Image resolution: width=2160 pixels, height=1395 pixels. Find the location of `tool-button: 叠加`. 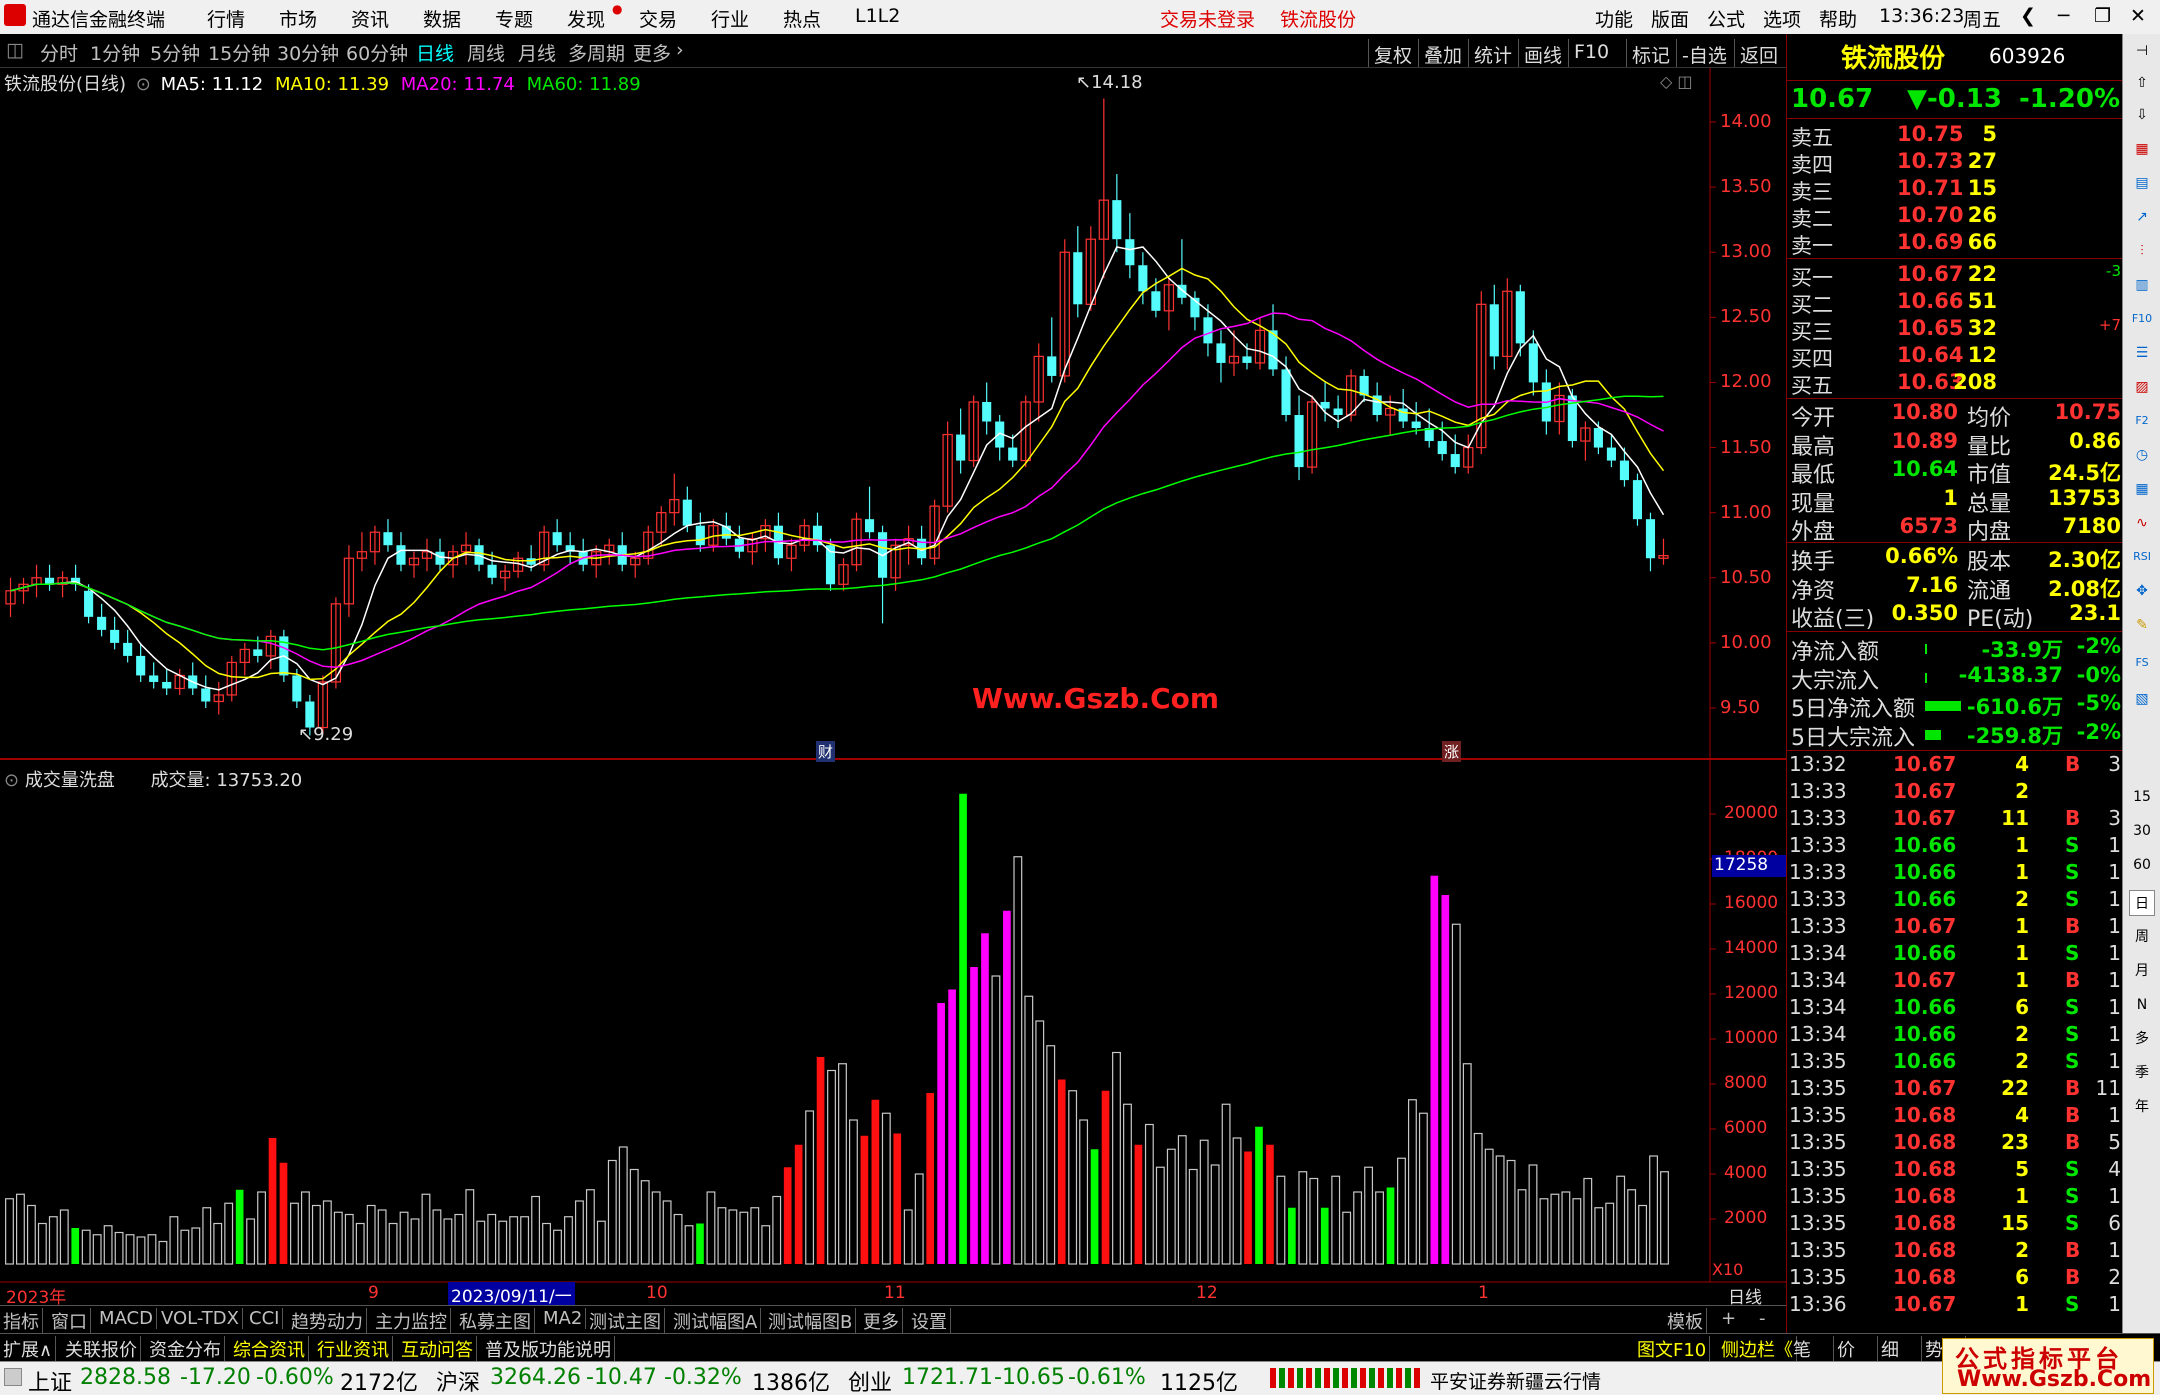

tool-button: 叠加 is located at coordinates (1442, 53).